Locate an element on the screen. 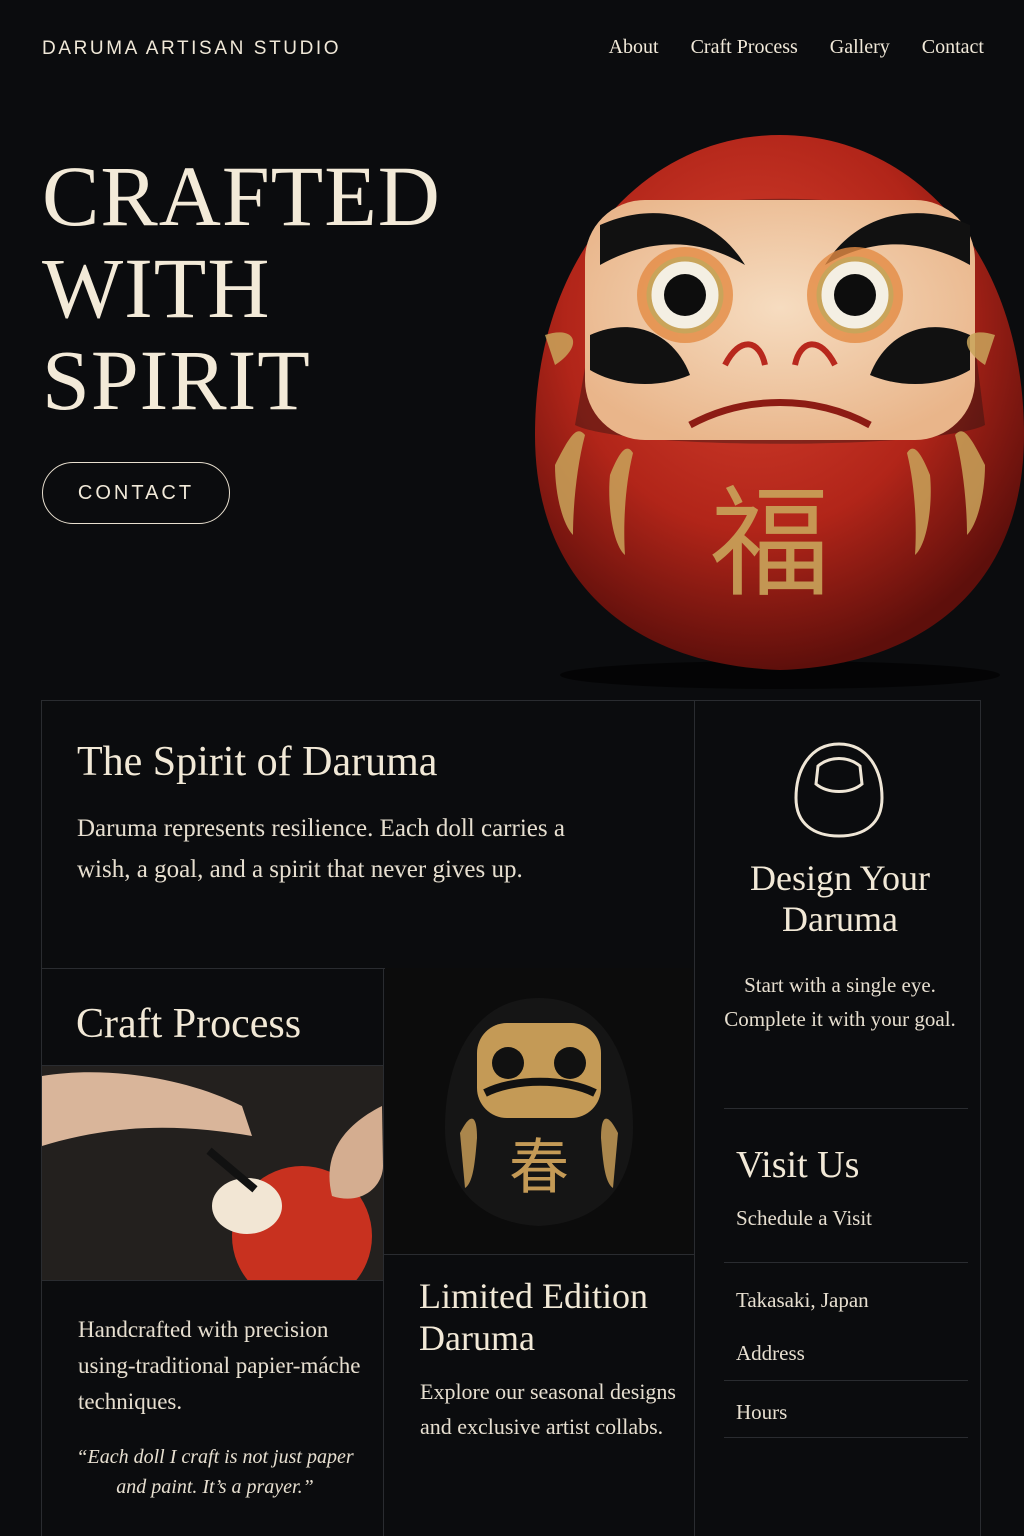  hero-title-line: CRAFTED is located at coordinates (241, 196).